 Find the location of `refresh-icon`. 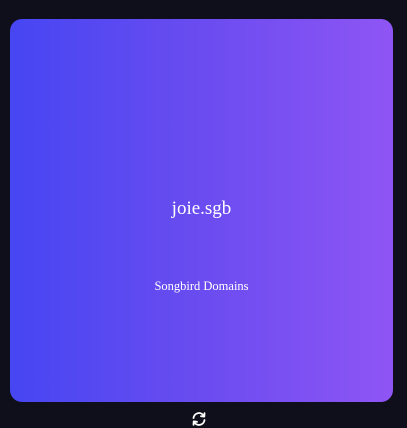

refresh-icon is located at coordinates (199, 418).